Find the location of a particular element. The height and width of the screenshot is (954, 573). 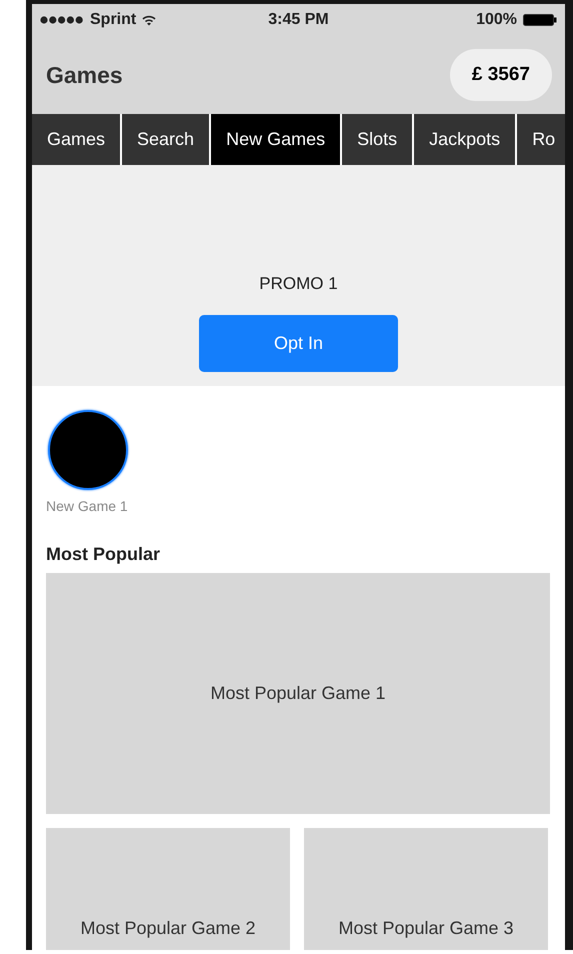

opt-in-button: Opt In is located at coordinates (298, 343).